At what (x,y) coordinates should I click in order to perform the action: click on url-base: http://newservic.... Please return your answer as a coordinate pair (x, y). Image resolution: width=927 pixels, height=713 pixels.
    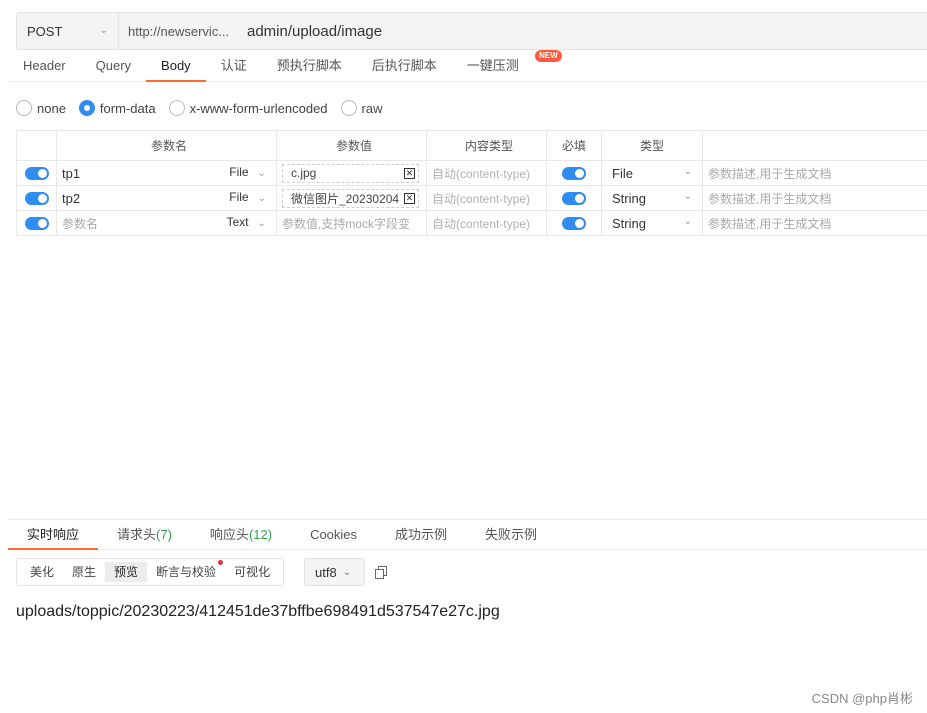
    Looking at the image, I should click on (179, 31).